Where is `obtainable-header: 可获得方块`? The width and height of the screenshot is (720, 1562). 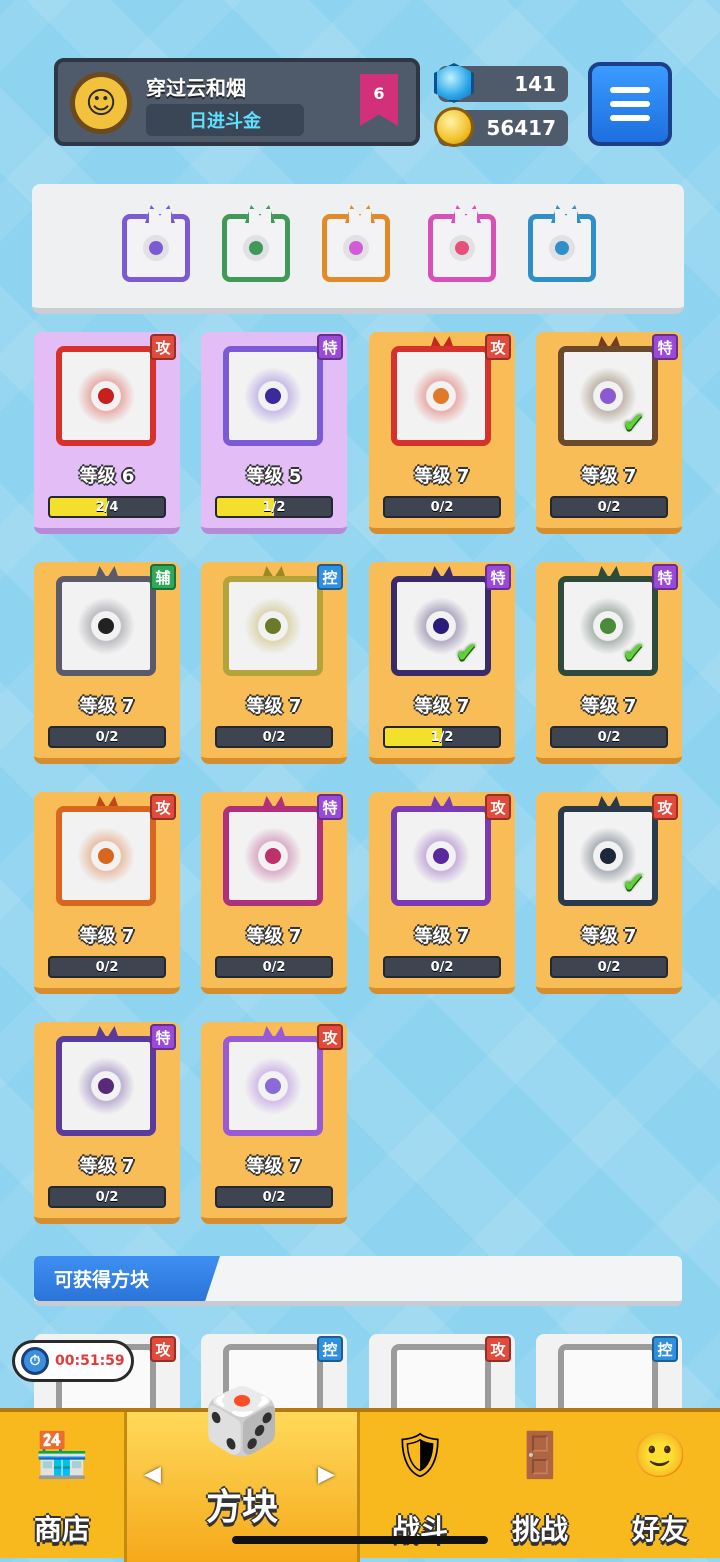 obtainable-header: 可获得方块 is located at coordinates (358, 1281).